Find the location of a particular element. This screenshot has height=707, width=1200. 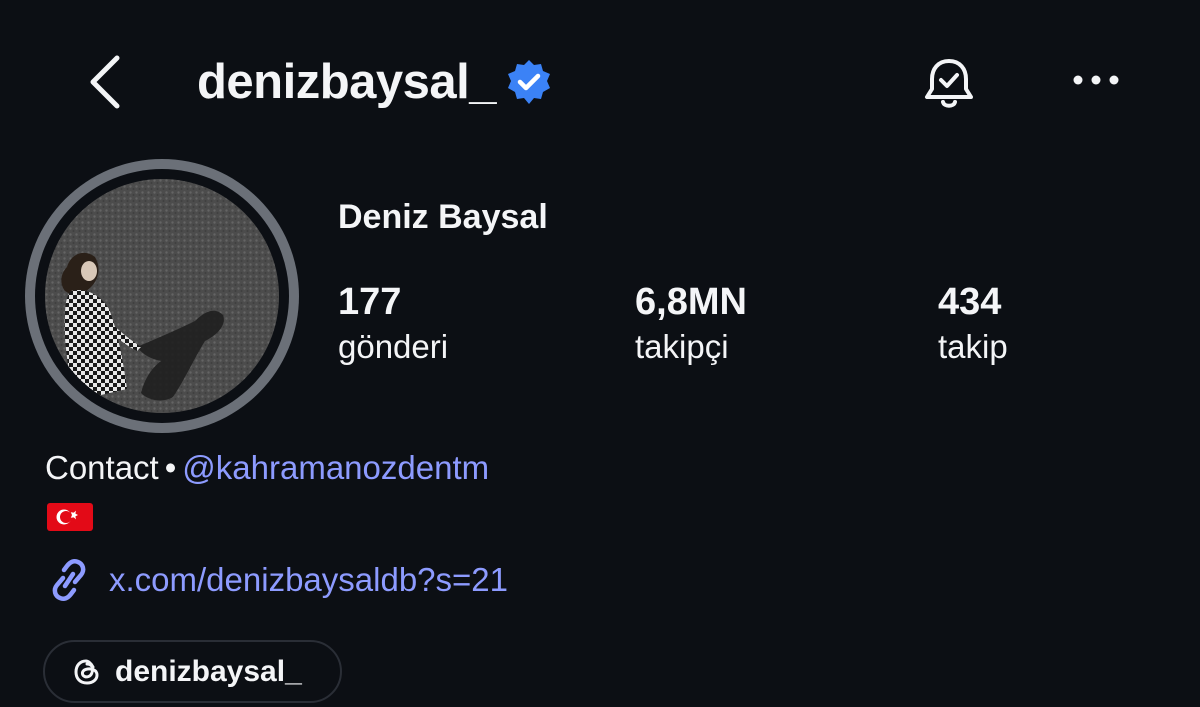

chevron-left-icon is located at coordinates (105, 82).